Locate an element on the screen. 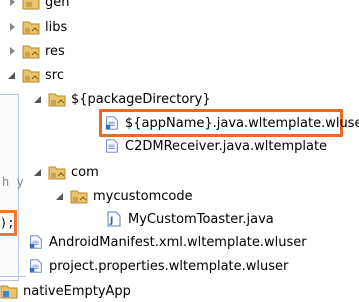 The image size is (359, 302). tree-item-res: res is located at coordinates (36, 51).